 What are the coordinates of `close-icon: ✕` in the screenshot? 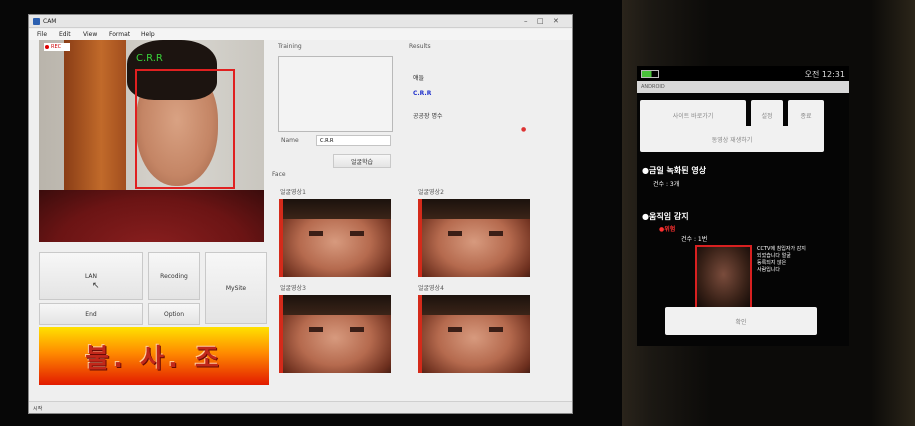 It's located at (556, 21).